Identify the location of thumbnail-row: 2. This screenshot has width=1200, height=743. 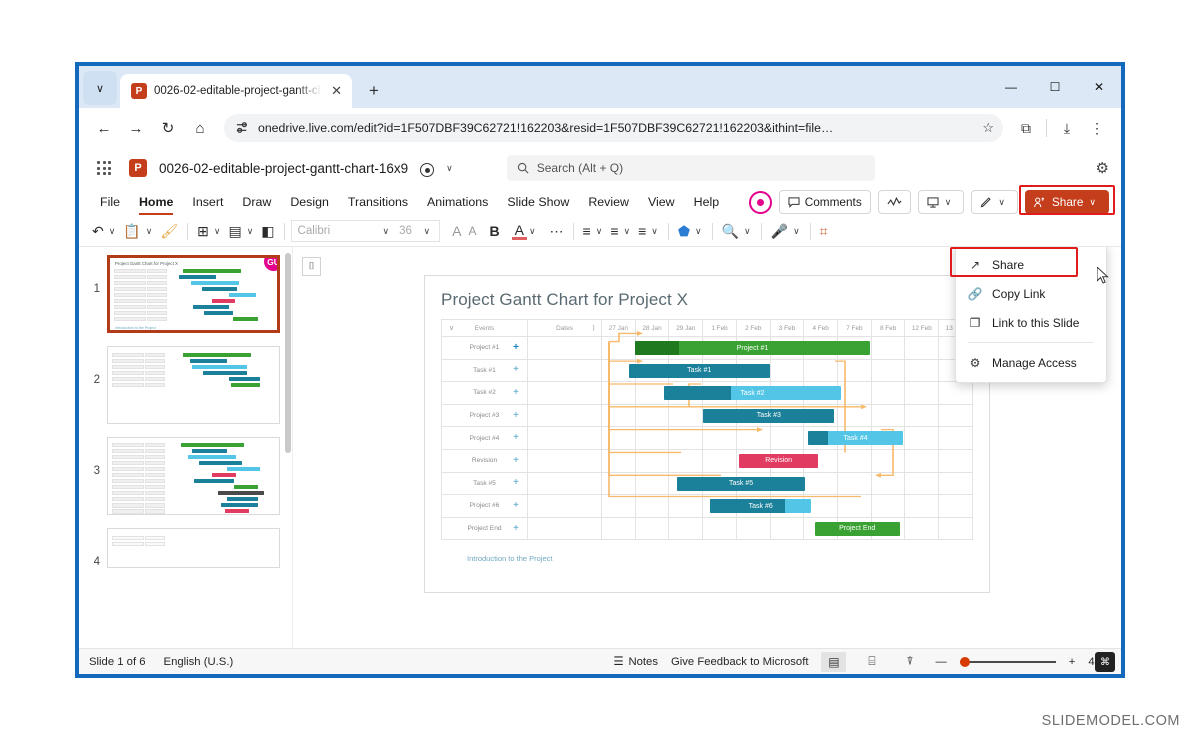
(185, 391).